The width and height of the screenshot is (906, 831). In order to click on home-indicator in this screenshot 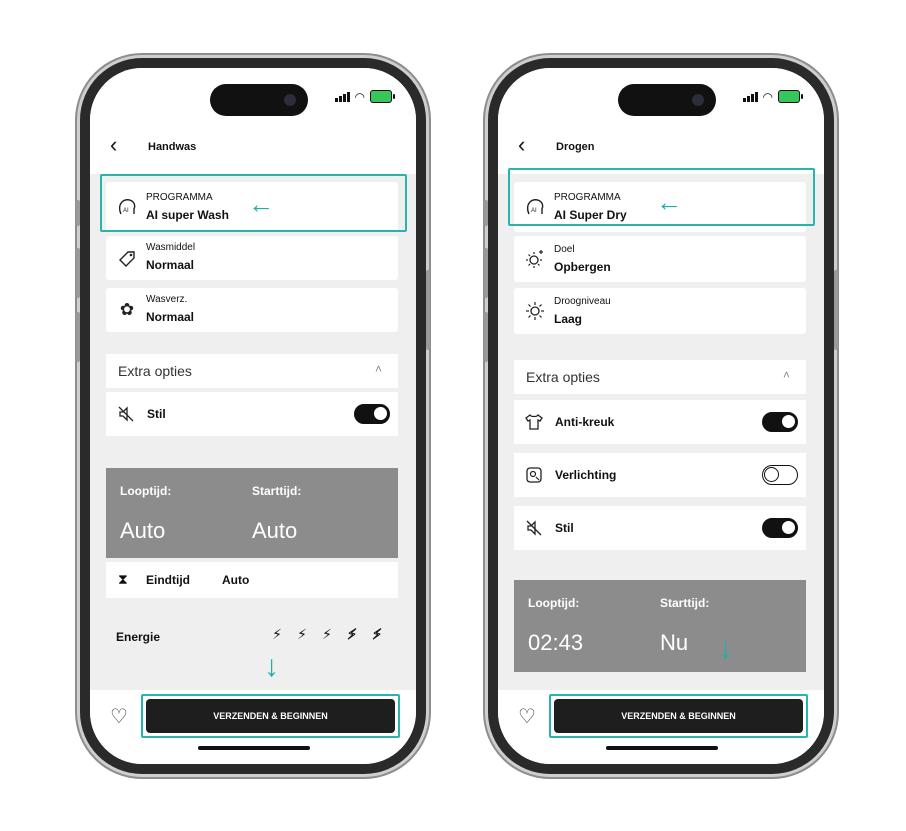, I will do `click(254, 748)`.